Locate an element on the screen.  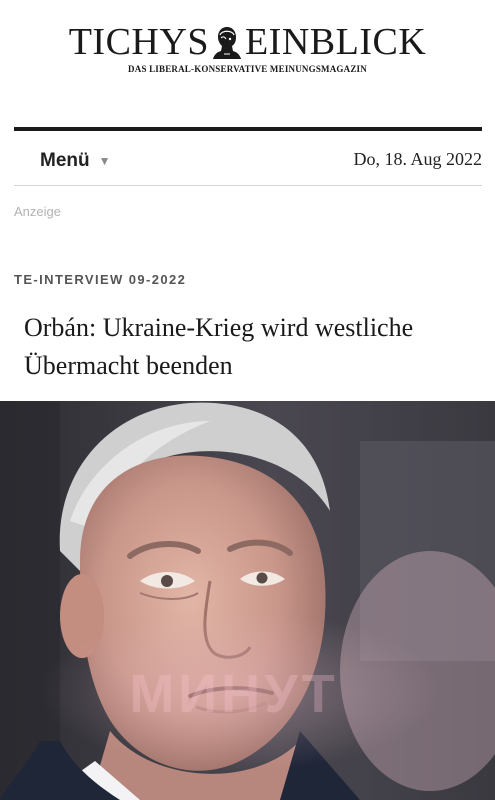
chevron-down-icon: ▼ is located at coordinates (104, 161).